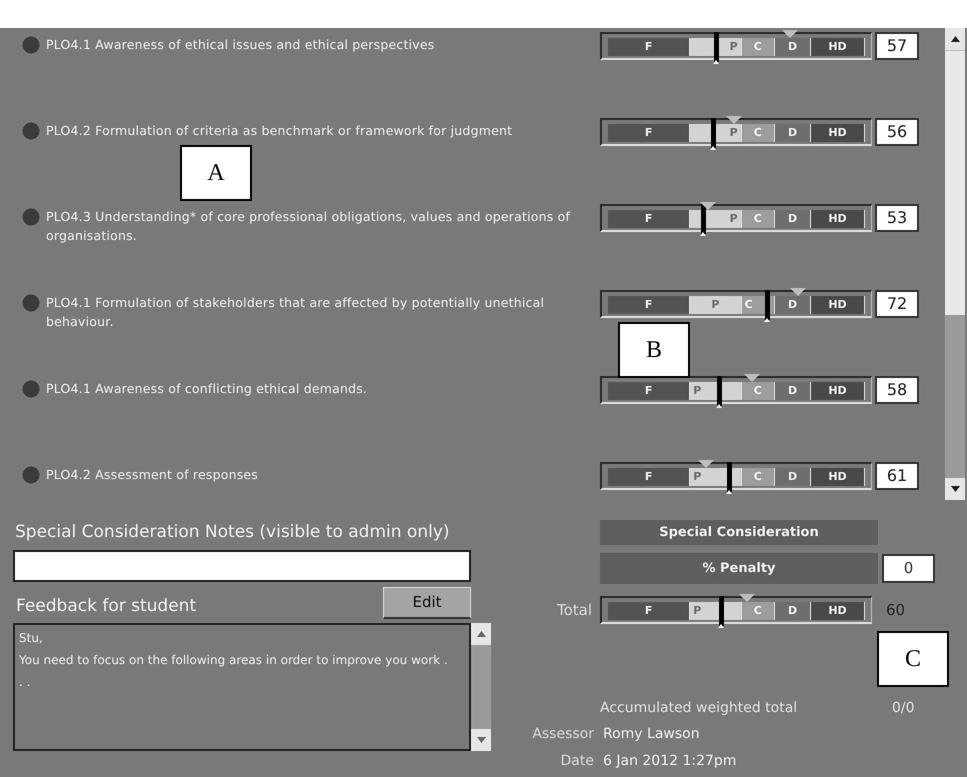  Describe the element at coordinates (669, 761) in the screenshot. I see `date-value: 6 Jan 2012 1:27pm` at that location.